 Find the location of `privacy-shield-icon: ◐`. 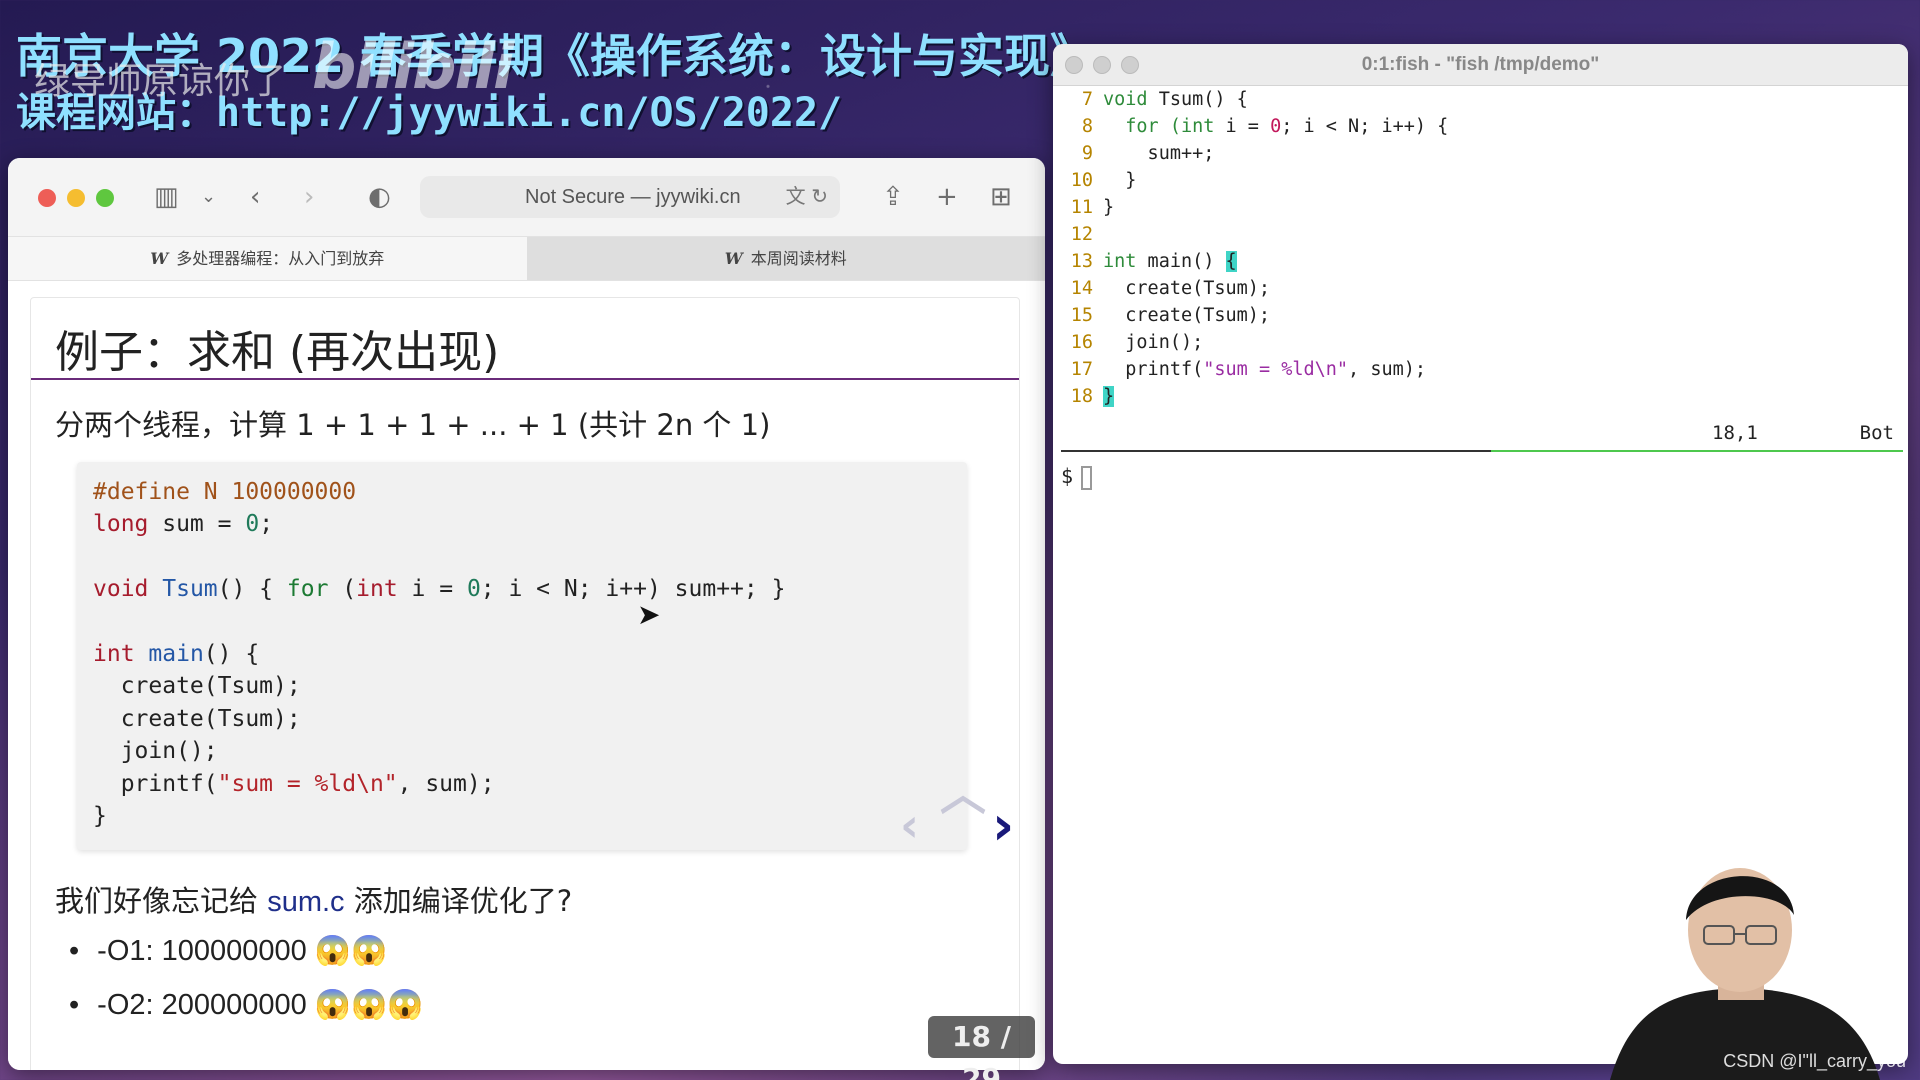

privacy-shield-icon: ◐ is located at coordinates (379, 197).